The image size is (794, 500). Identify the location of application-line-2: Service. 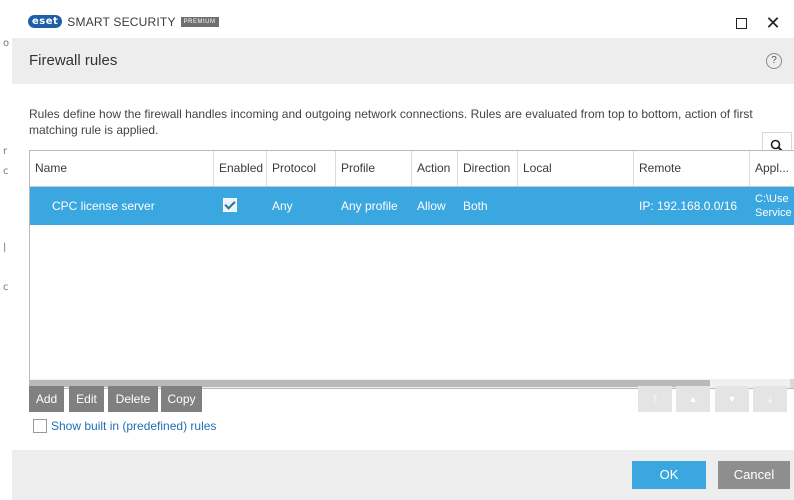
(773, 213).